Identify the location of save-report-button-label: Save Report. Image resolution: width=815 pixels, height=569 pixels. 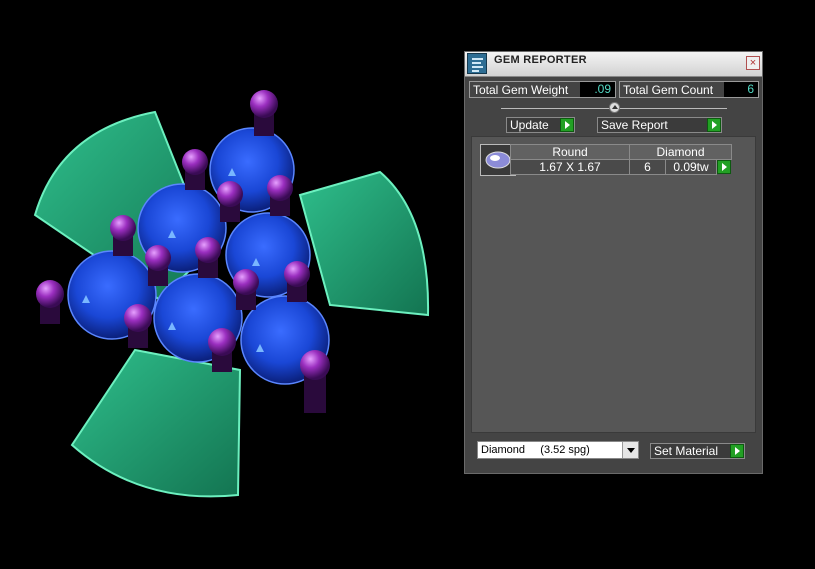
(634, 125).